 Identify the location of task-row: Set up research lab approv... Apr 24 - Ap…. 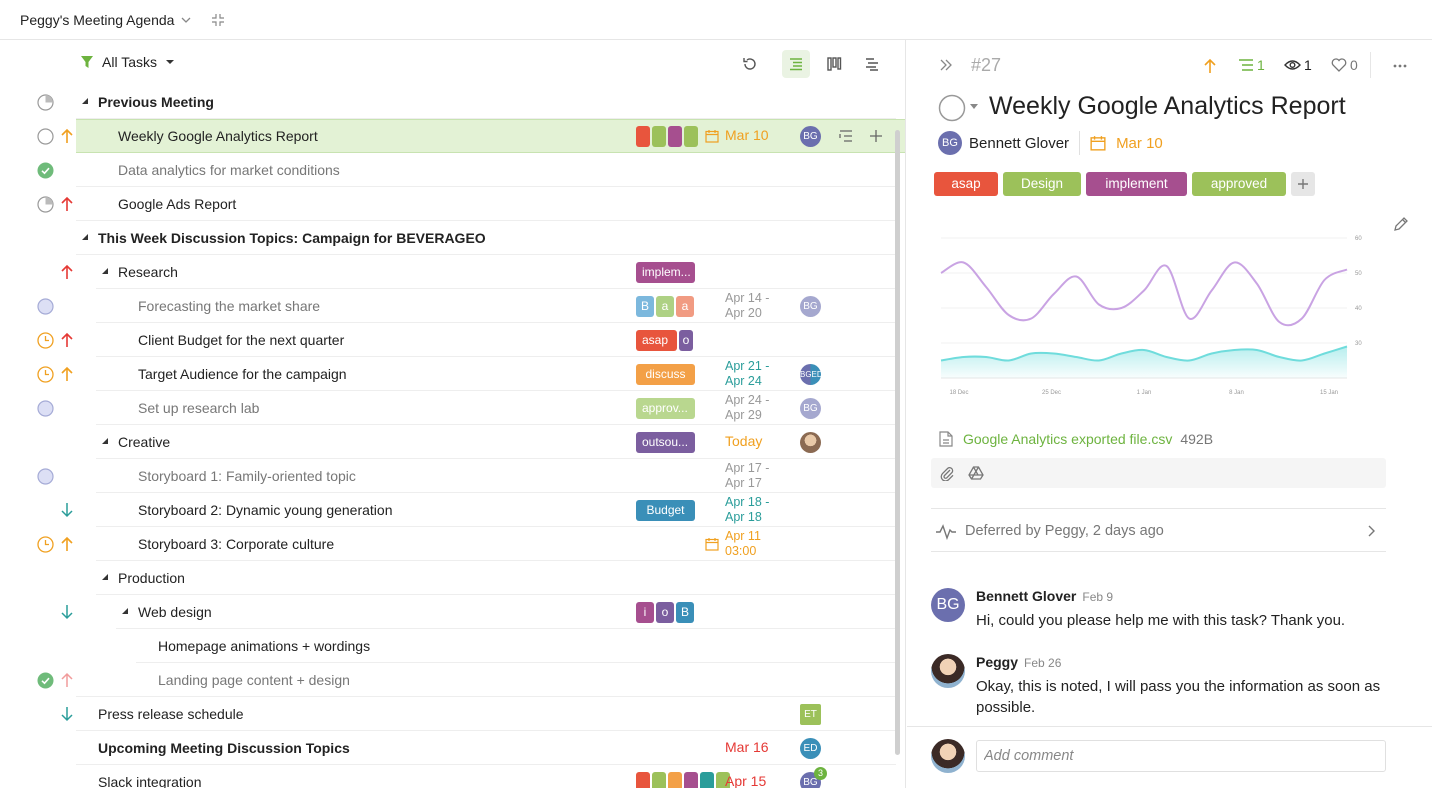
(448, 408).